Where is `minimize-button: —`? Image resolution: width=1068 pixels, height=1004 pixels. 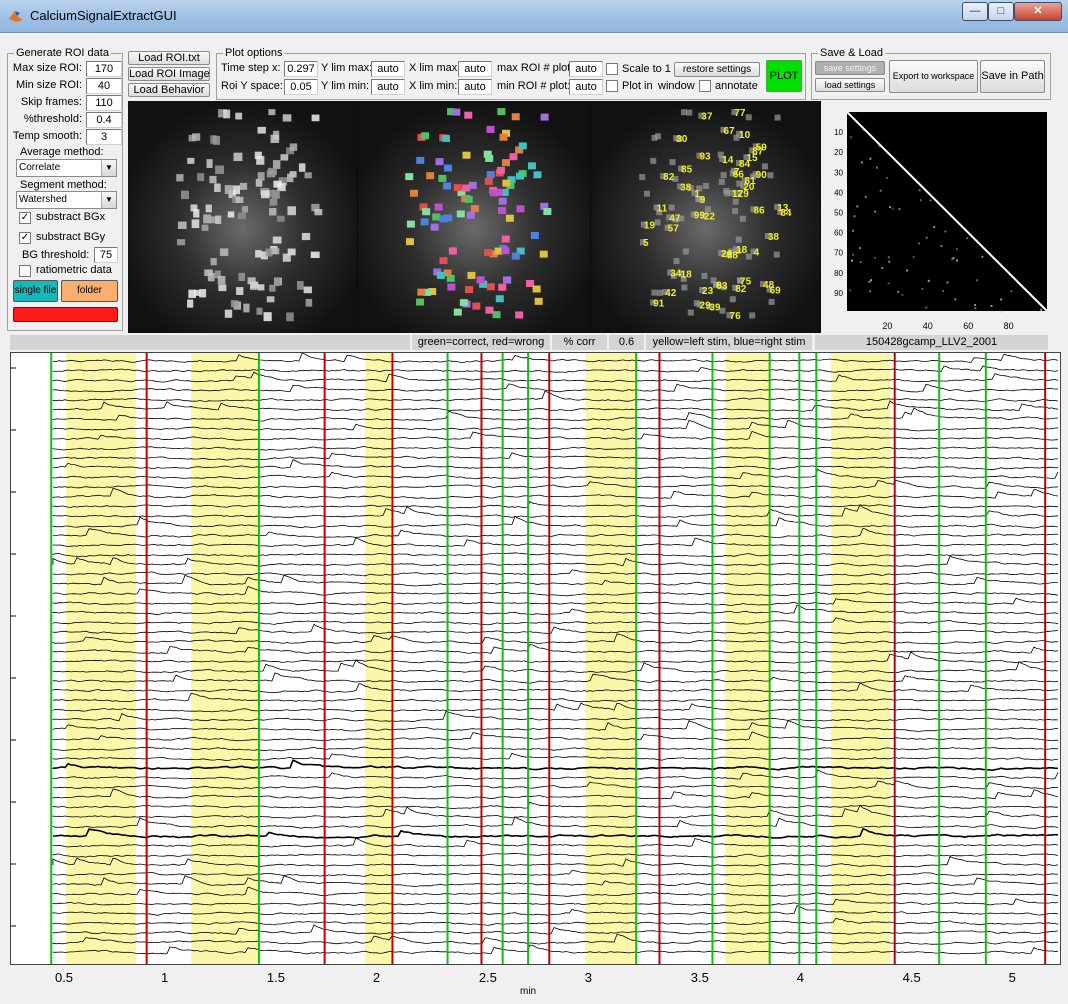
minimize-button: — is located at coordinates (975, 11).